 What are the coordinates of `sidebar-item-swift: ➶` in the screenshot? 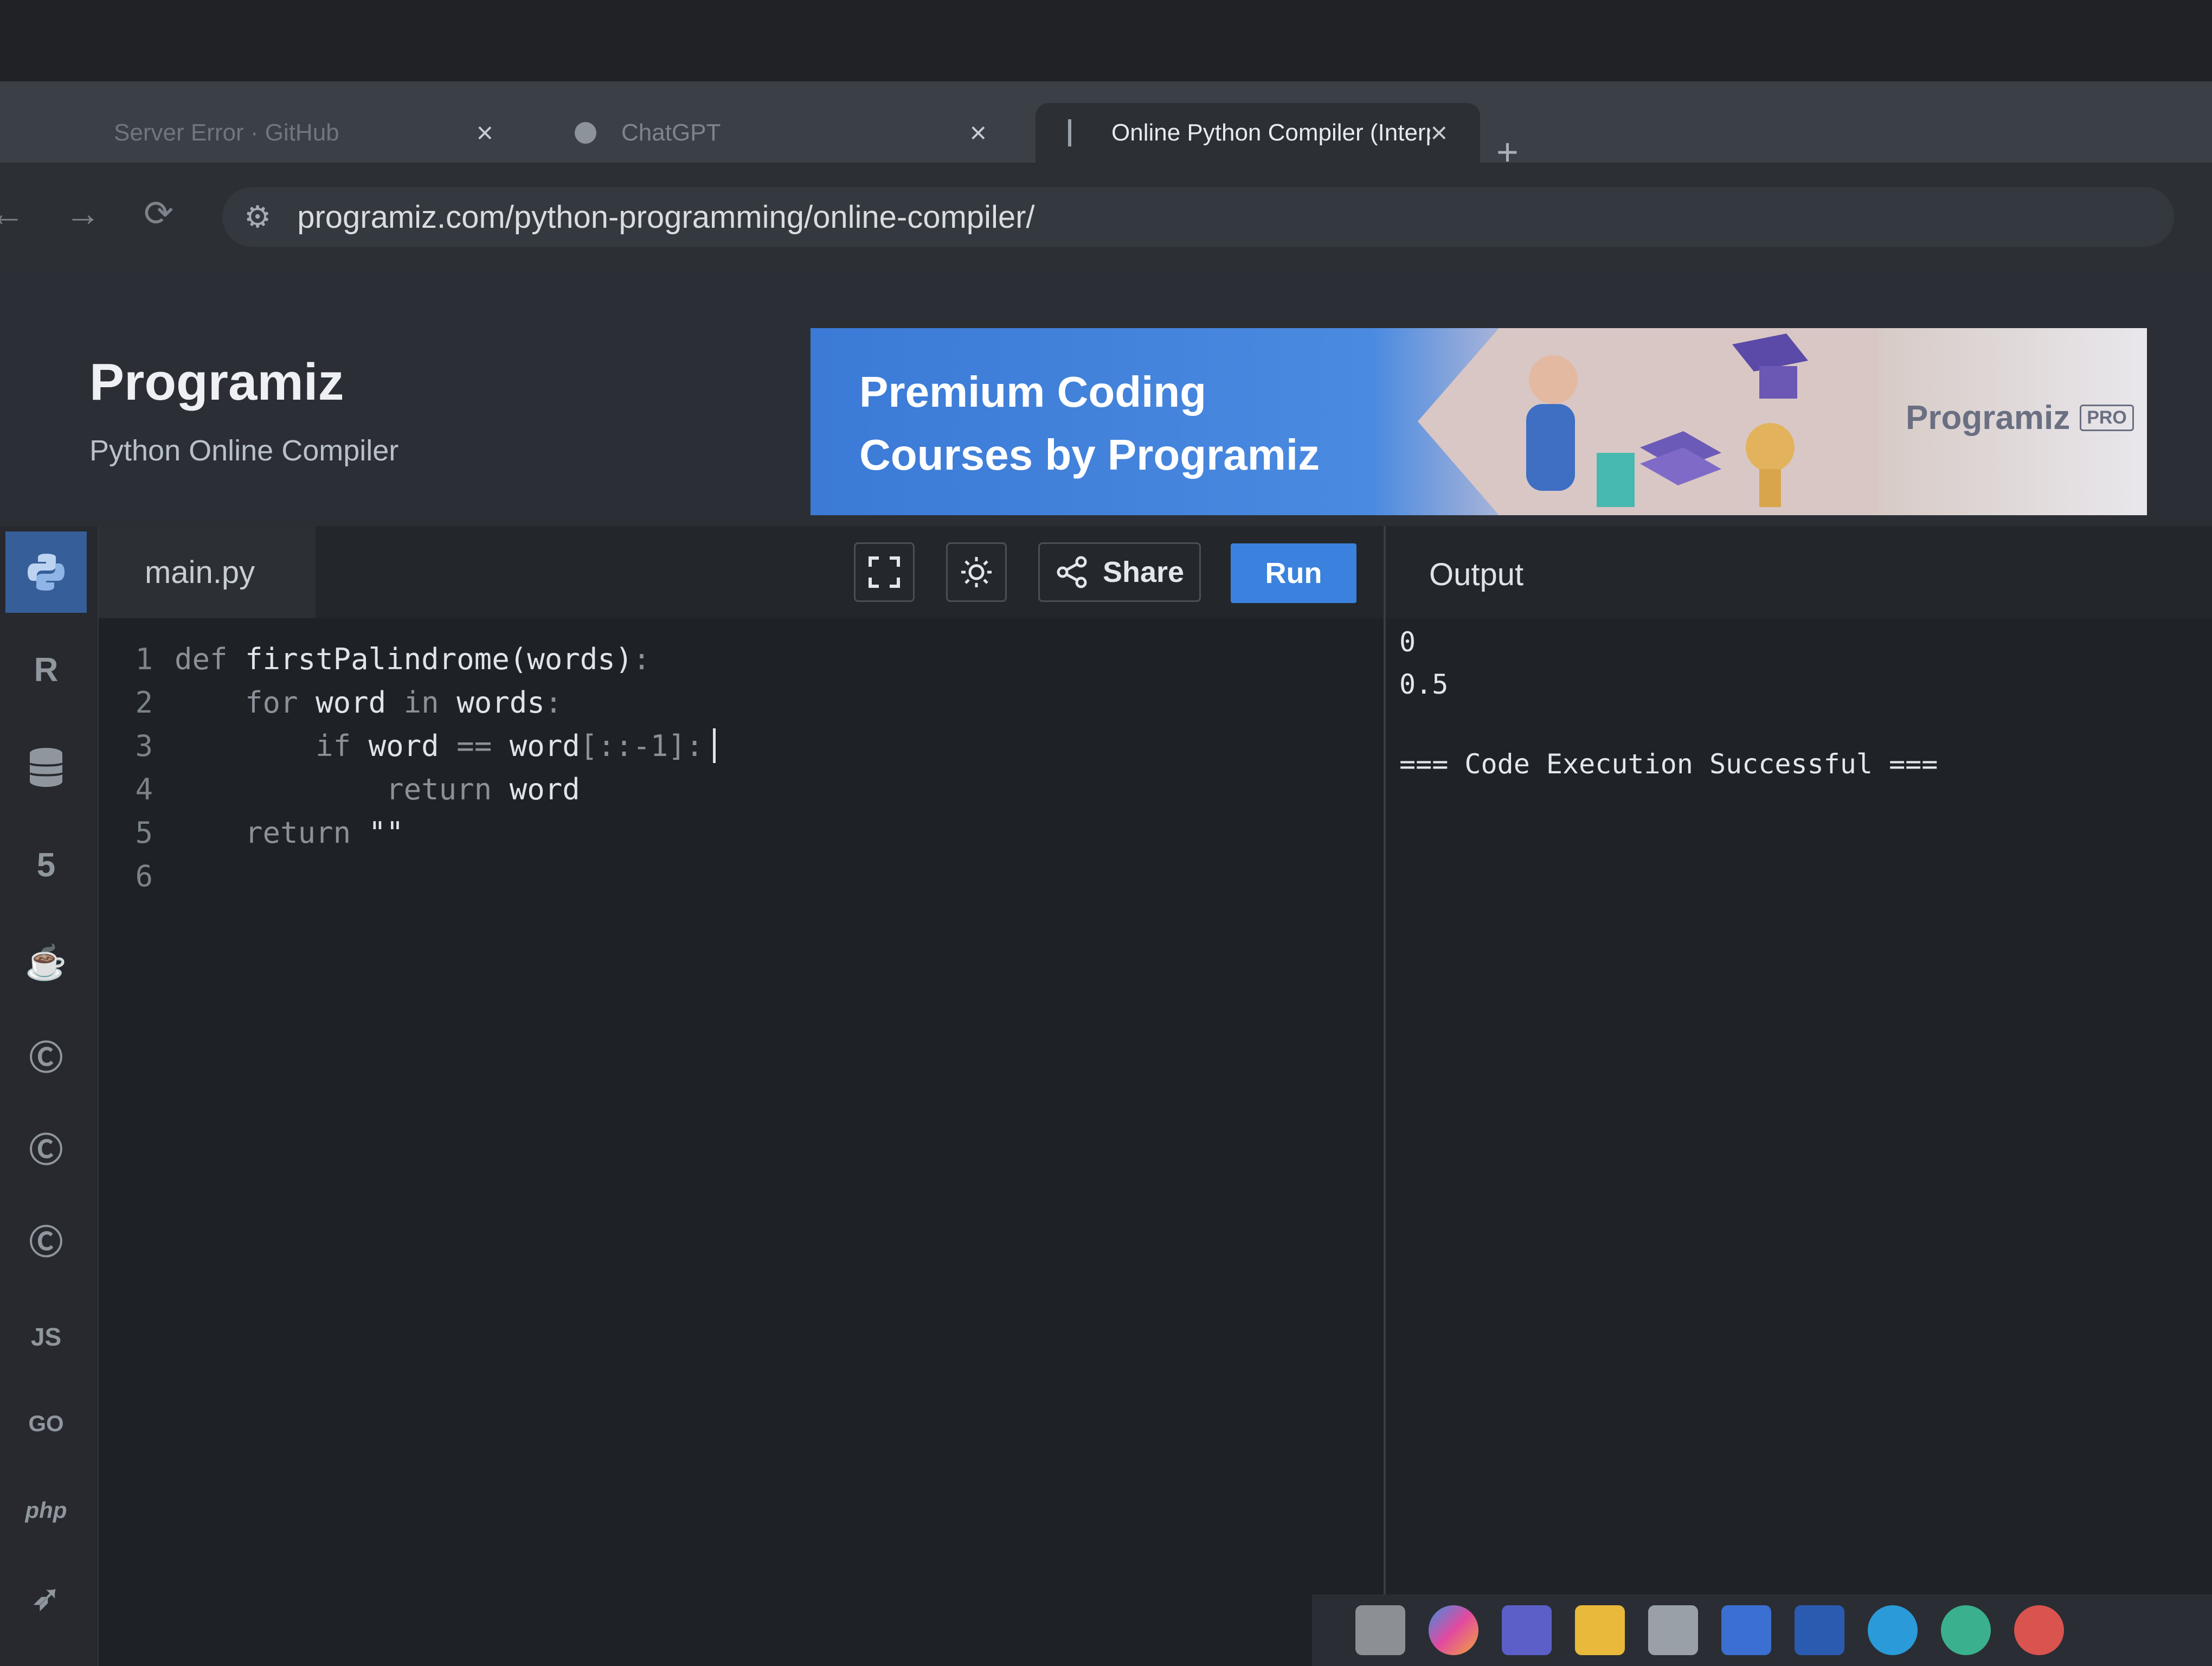 It's located at (46, 1597).